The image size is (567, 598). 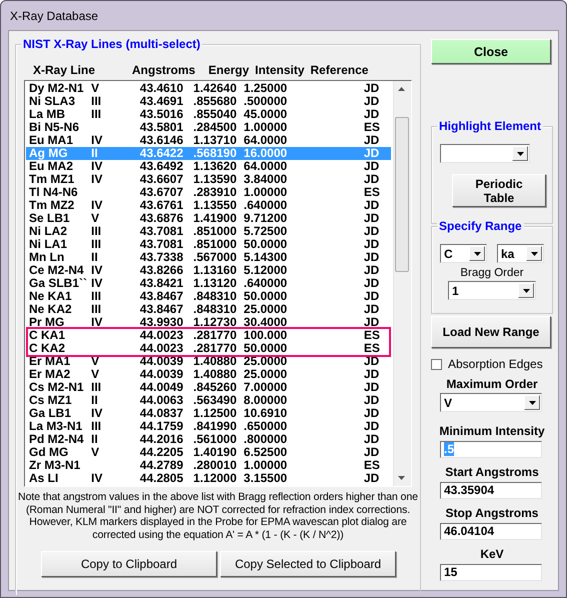 What do you see at coordinates (214, 270) in the screenshot?
I see `energy-value: 1.13160` at bounding box center [214, 270].